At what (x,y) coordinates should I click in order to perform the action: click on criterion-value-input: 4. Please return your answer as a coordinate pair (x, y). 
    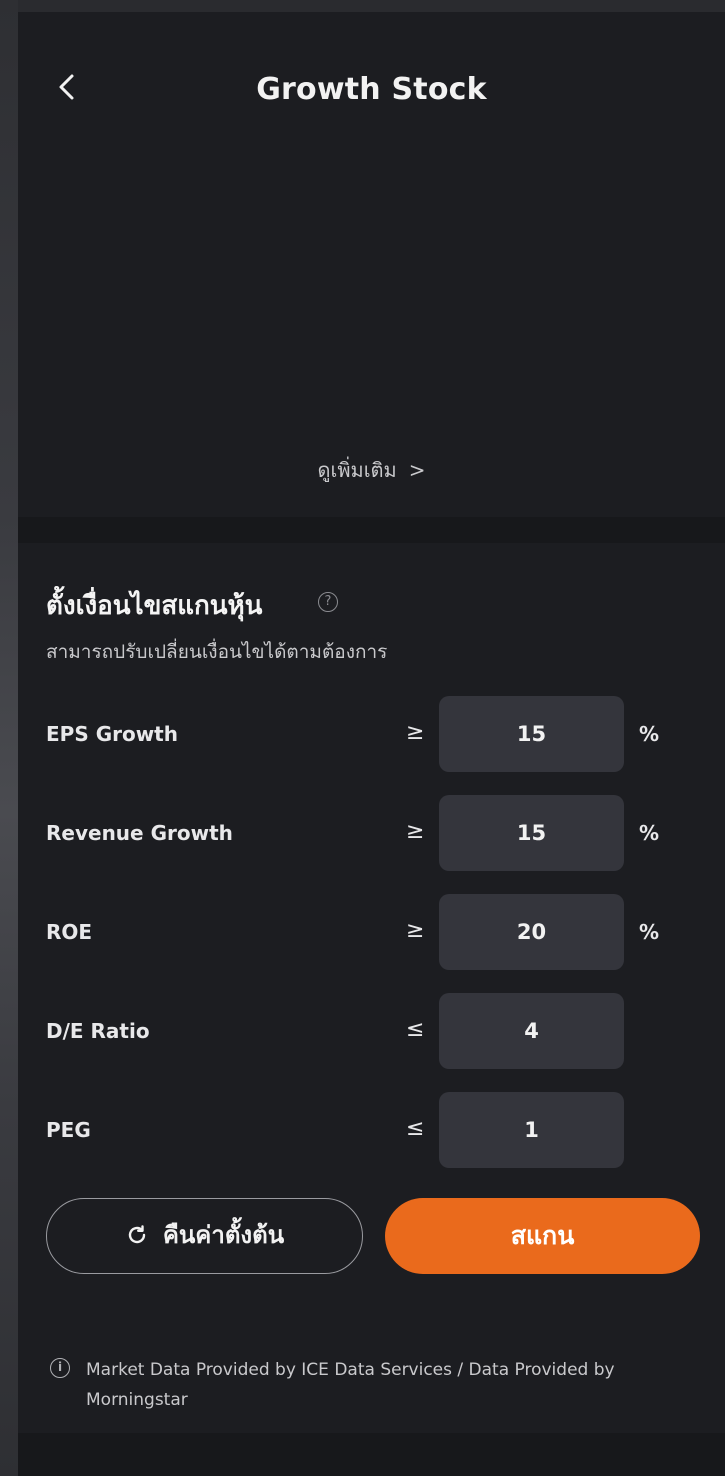
    Looking at the image, I should click on (531, 1031).